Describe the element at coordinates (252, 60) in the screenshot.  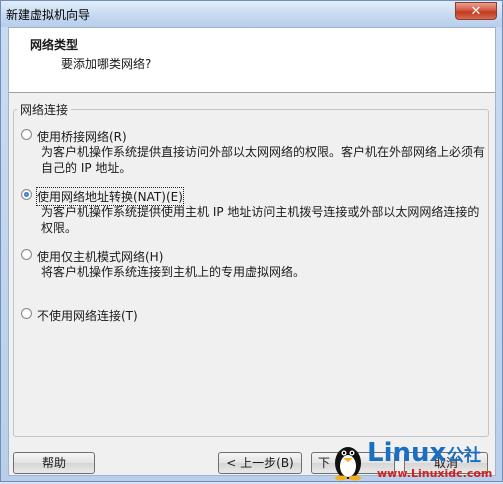
I see `wizard-header: 网络类型 要添加哪类网络?` at that location.